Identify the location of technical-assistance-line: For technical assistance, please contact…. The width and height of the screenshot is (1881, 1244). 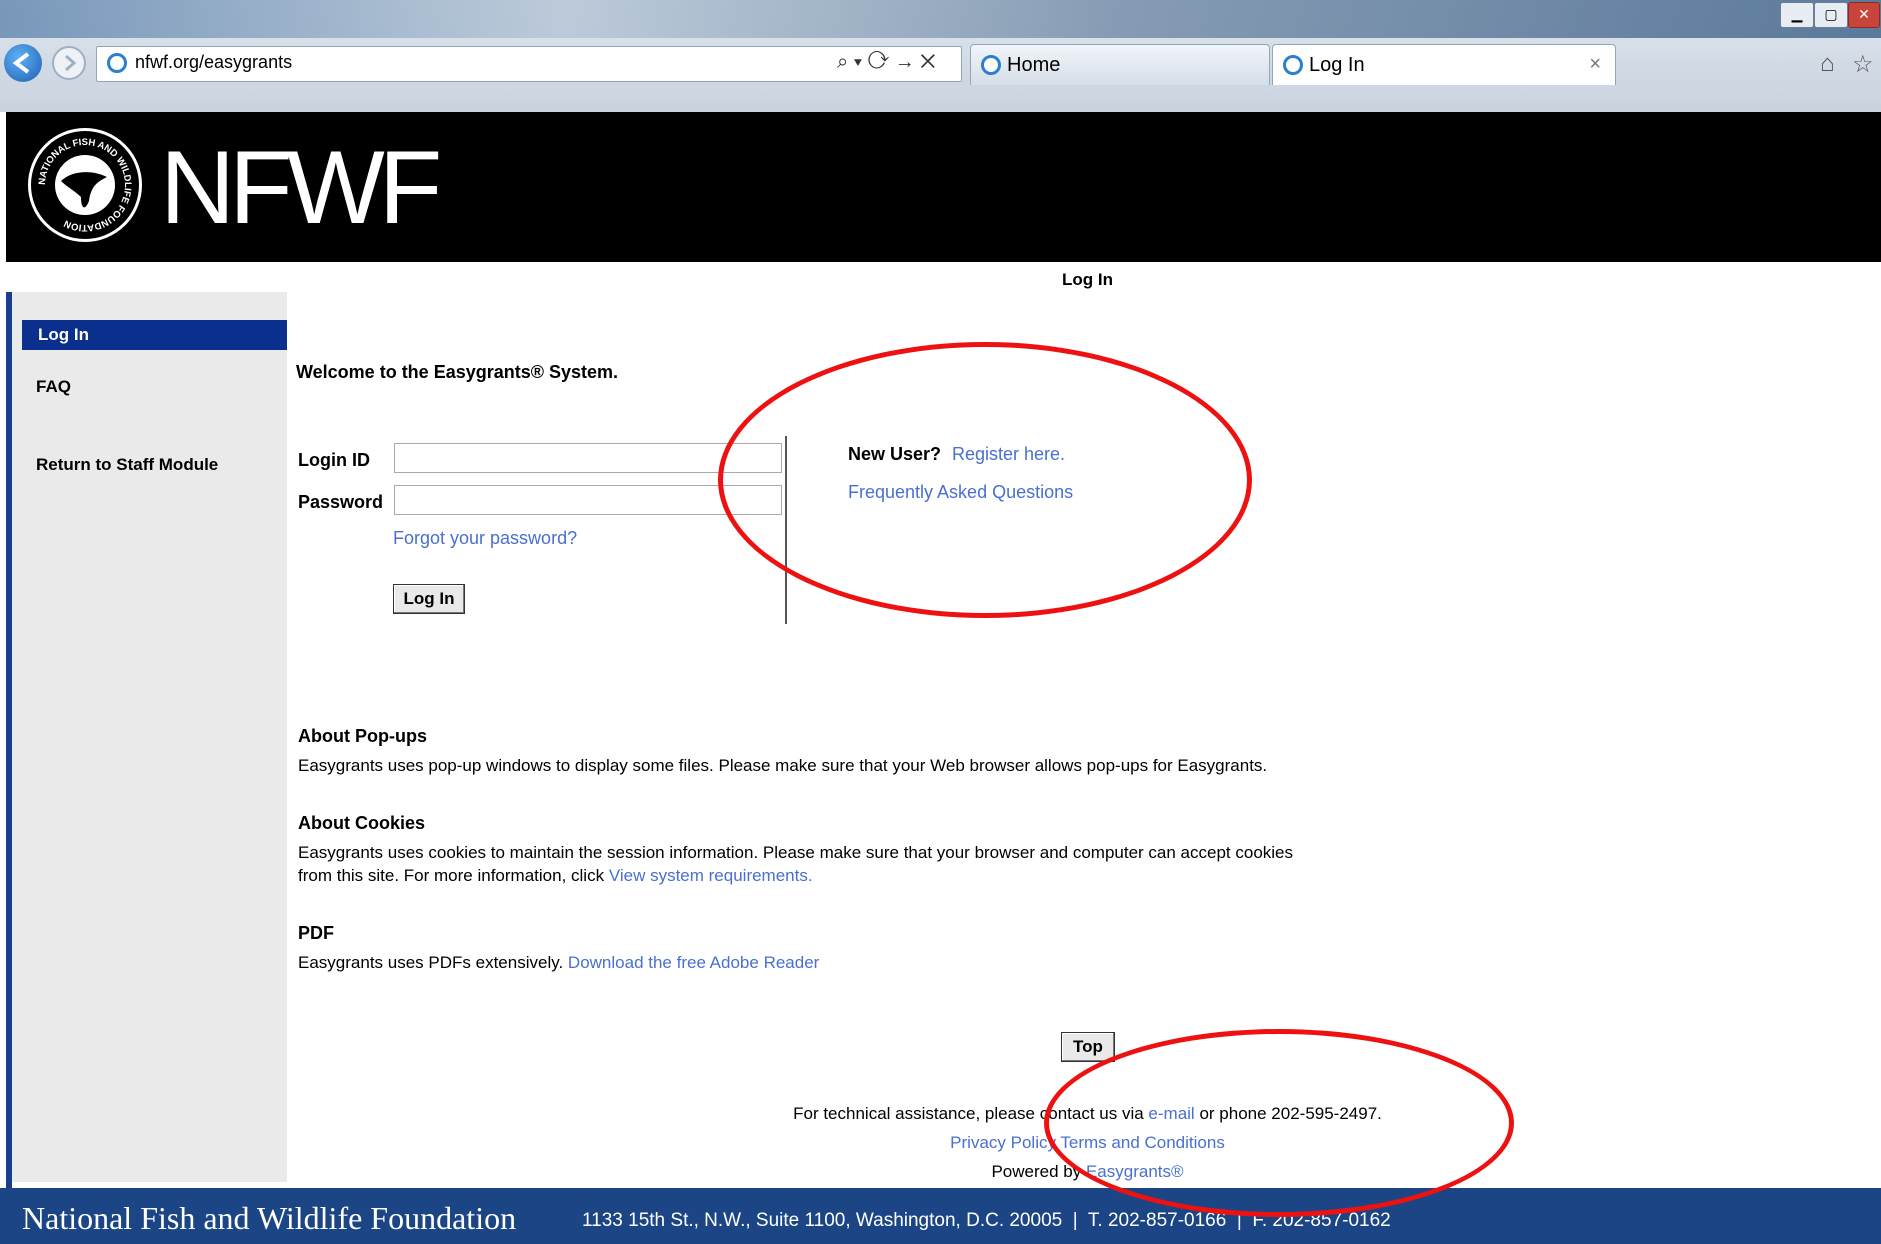
(940, 1114).